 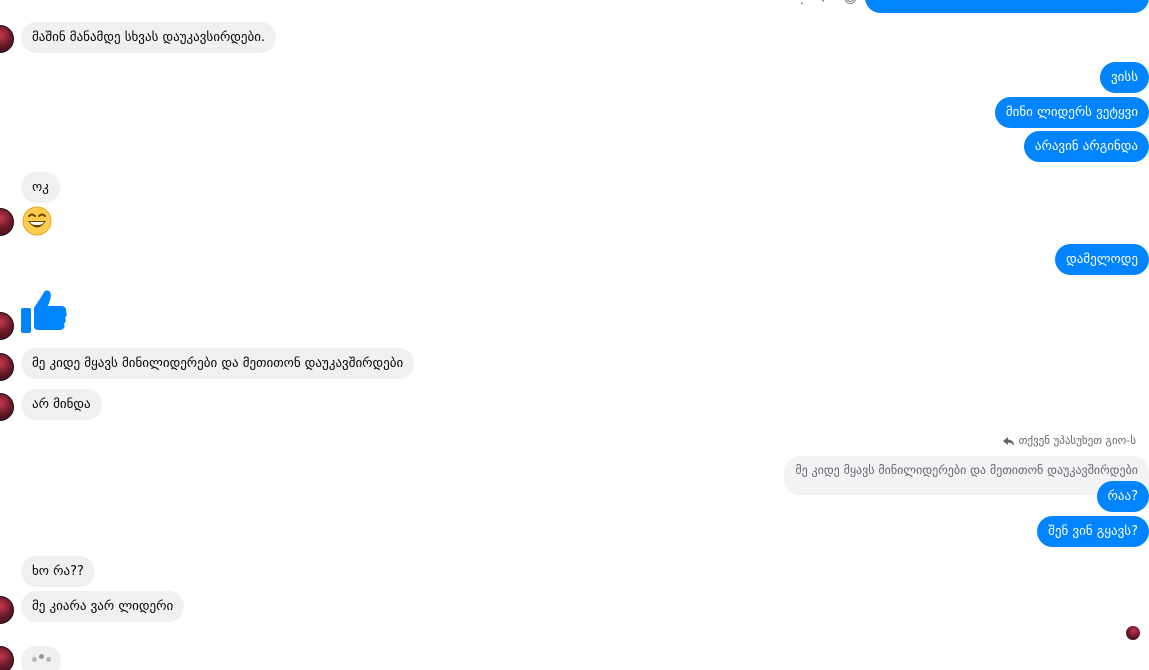 What do you see at coordinates (850, 3) in the screenshot?
I see `react-icon: ☺` at bounding box center [850, 3].